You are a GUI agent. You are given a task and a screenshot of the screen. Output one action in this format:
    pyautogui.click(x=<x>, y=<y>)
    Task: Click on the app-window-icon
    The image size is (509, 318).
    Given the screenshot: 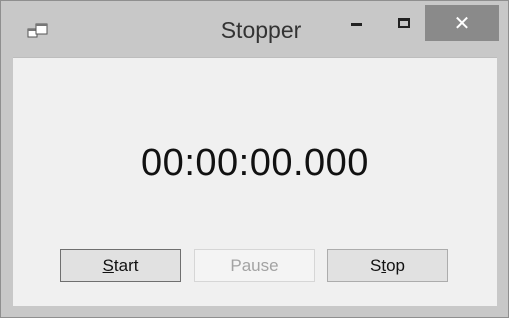 What is the action you would take?
    pyautogui.click(x=38, y=32)
    